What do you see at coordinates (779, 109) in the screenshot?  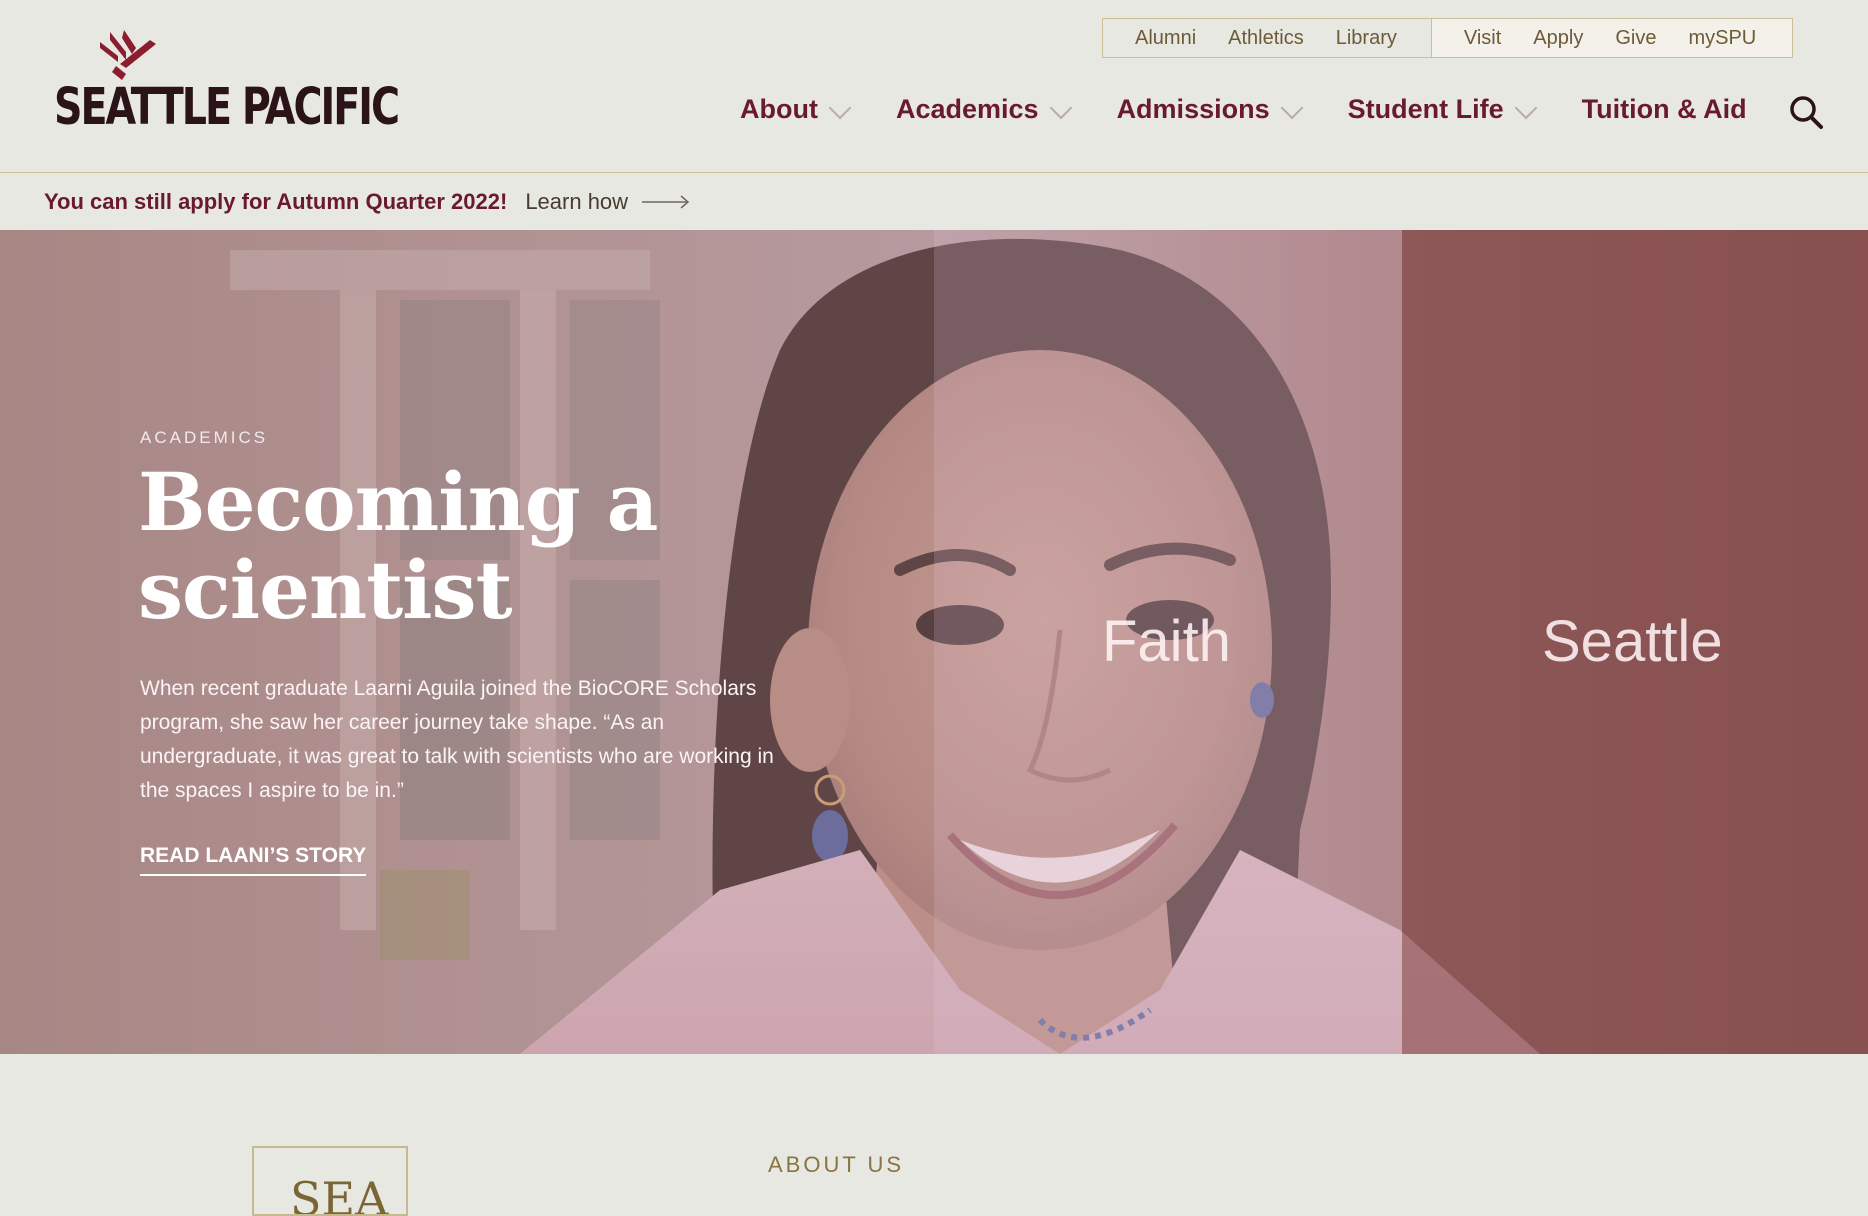 I see `nav-label: About` at bounding box center [779, 109].